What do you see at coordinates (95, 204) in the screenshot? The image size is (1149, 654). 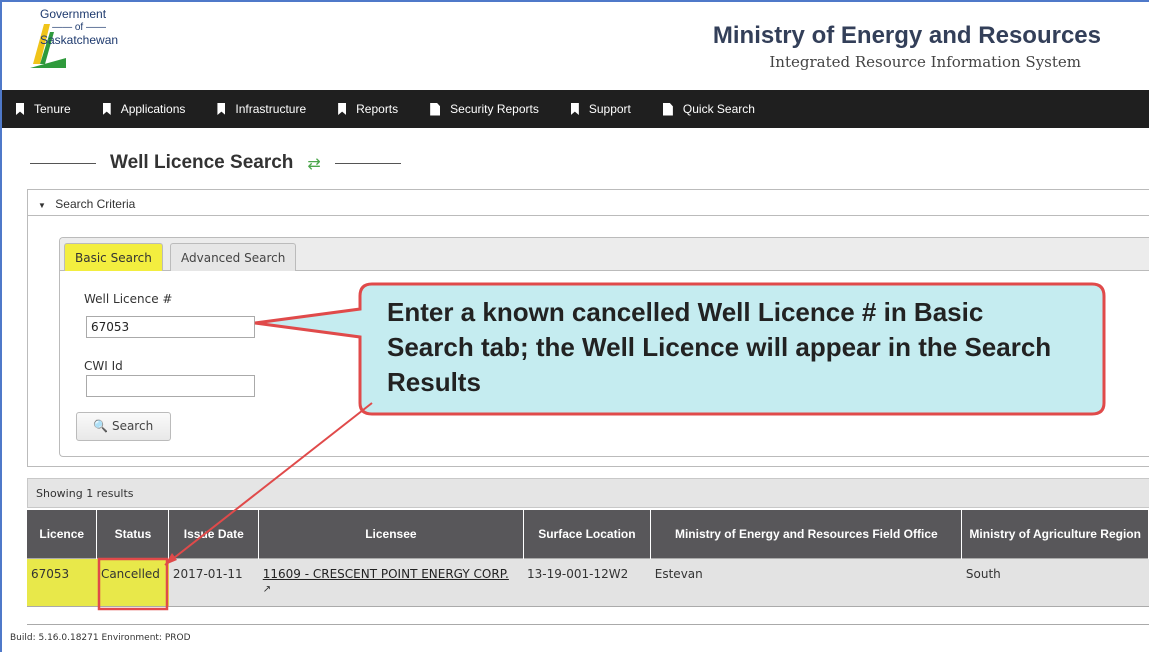 I see `search-criteria-label: Search Criteria` at bounding box center [95, 204].